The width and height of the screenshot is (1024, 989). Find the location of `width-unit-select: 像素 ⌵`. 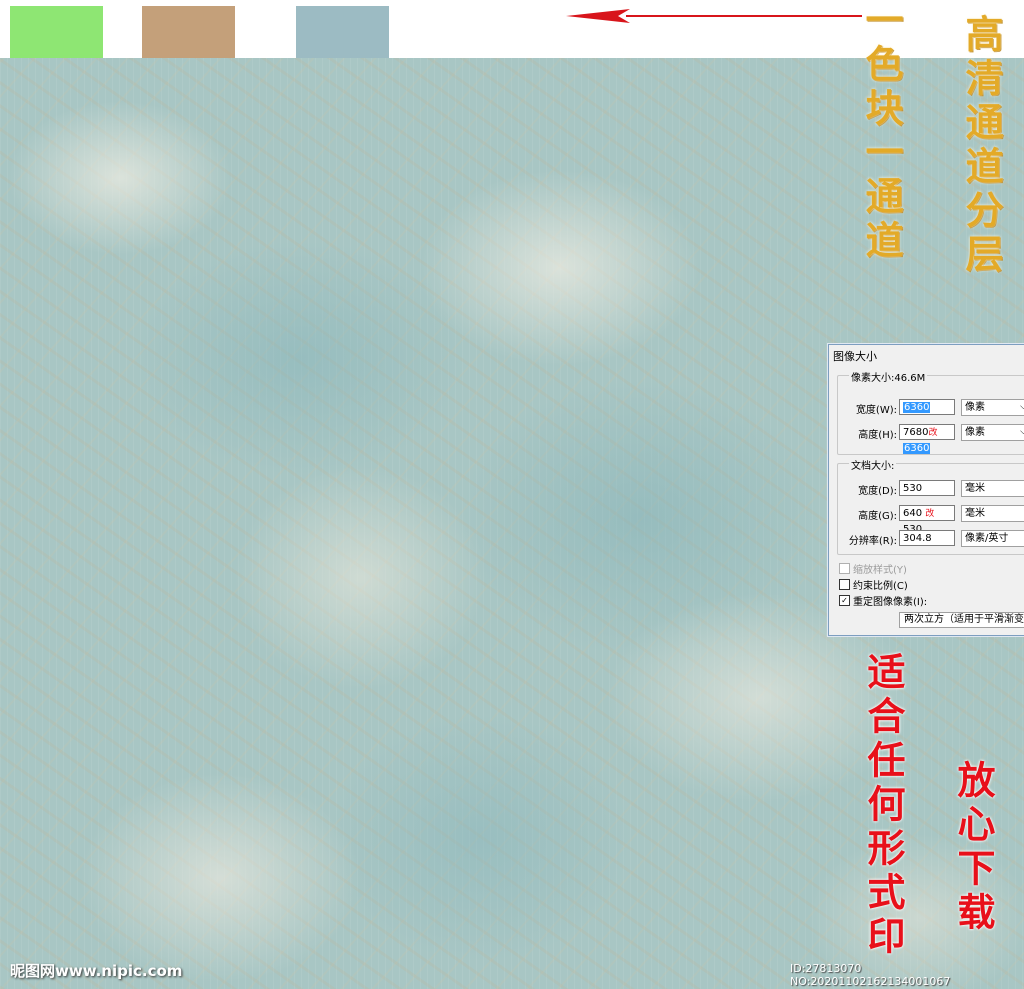

width-unit-select: 像素 ⌵ is located at coordinates (992, 407).